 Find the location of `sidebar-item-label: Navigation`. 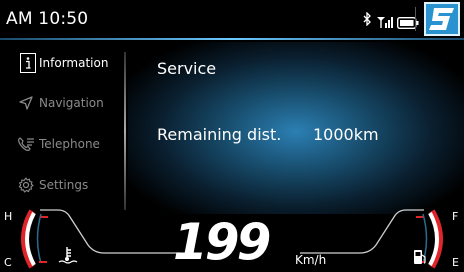

sidebar-item-label: Navigation is located at coordinates (71, 103).